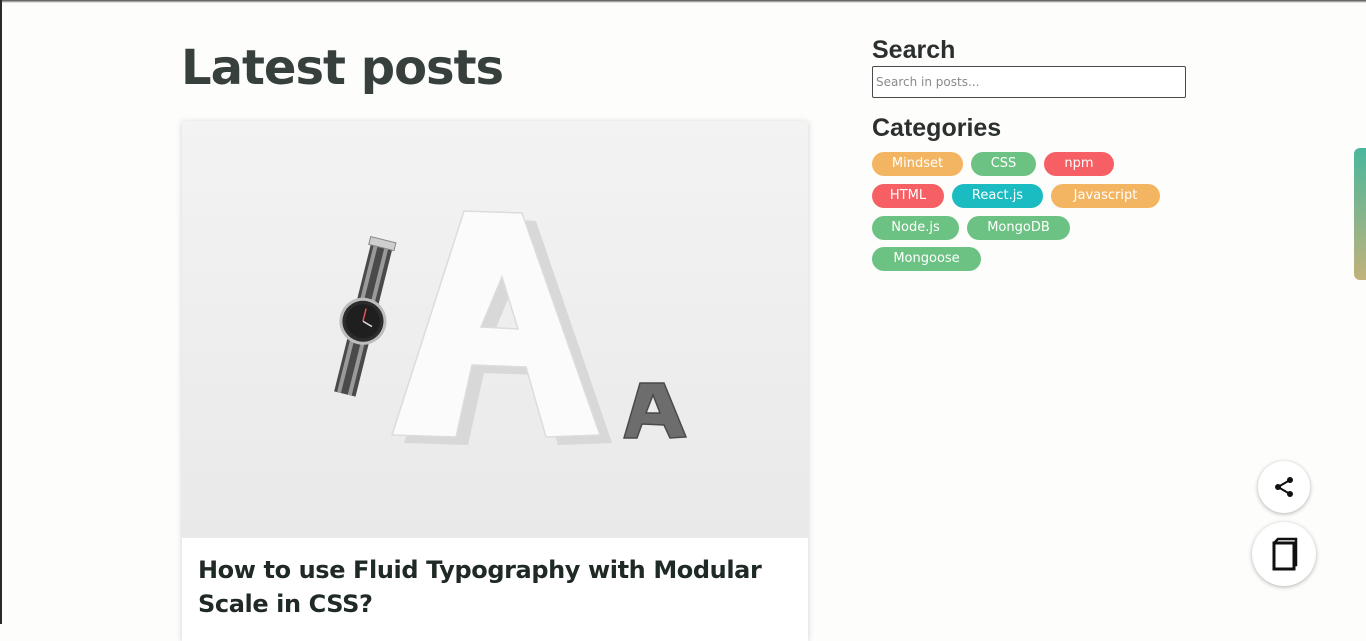 The height and width of the screenshot is (641, 1366). What do you see at coordinates (1, 312) in the screenshot?
I see `left-border` at bounding box center [1, 312].